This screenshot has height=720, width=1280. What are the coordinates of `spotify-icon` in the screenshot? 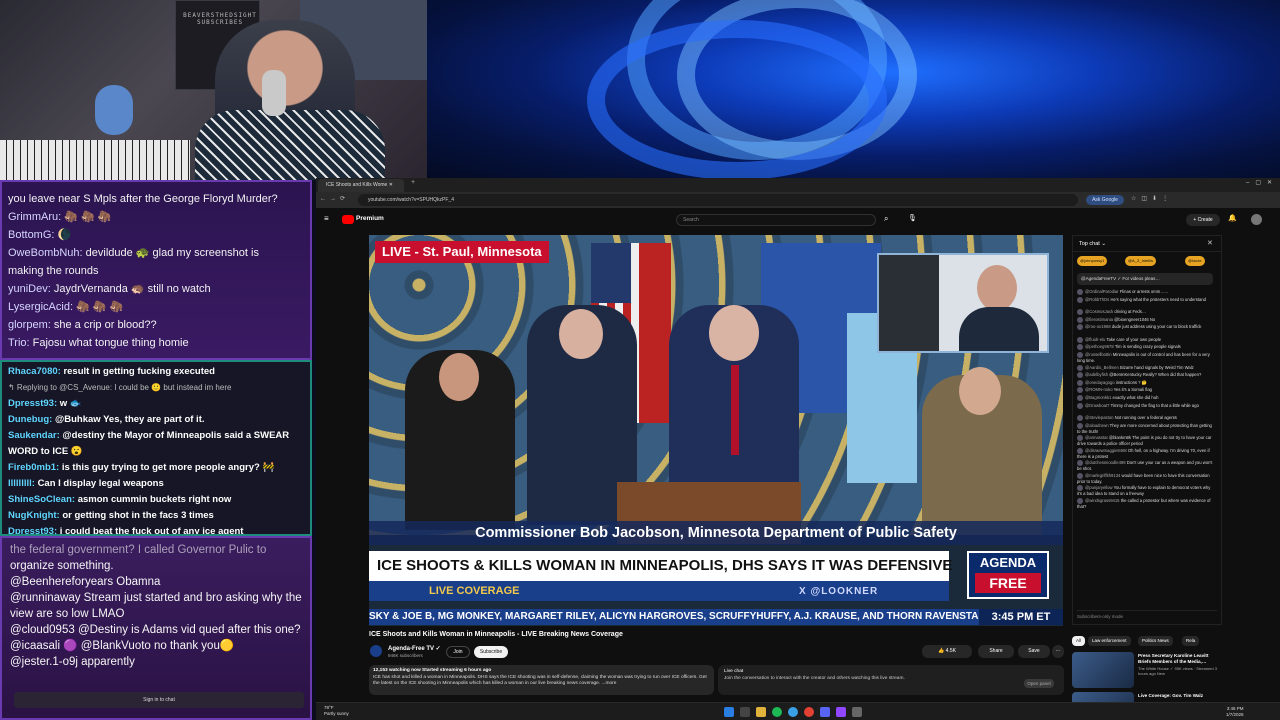 It's located at (777, 712).